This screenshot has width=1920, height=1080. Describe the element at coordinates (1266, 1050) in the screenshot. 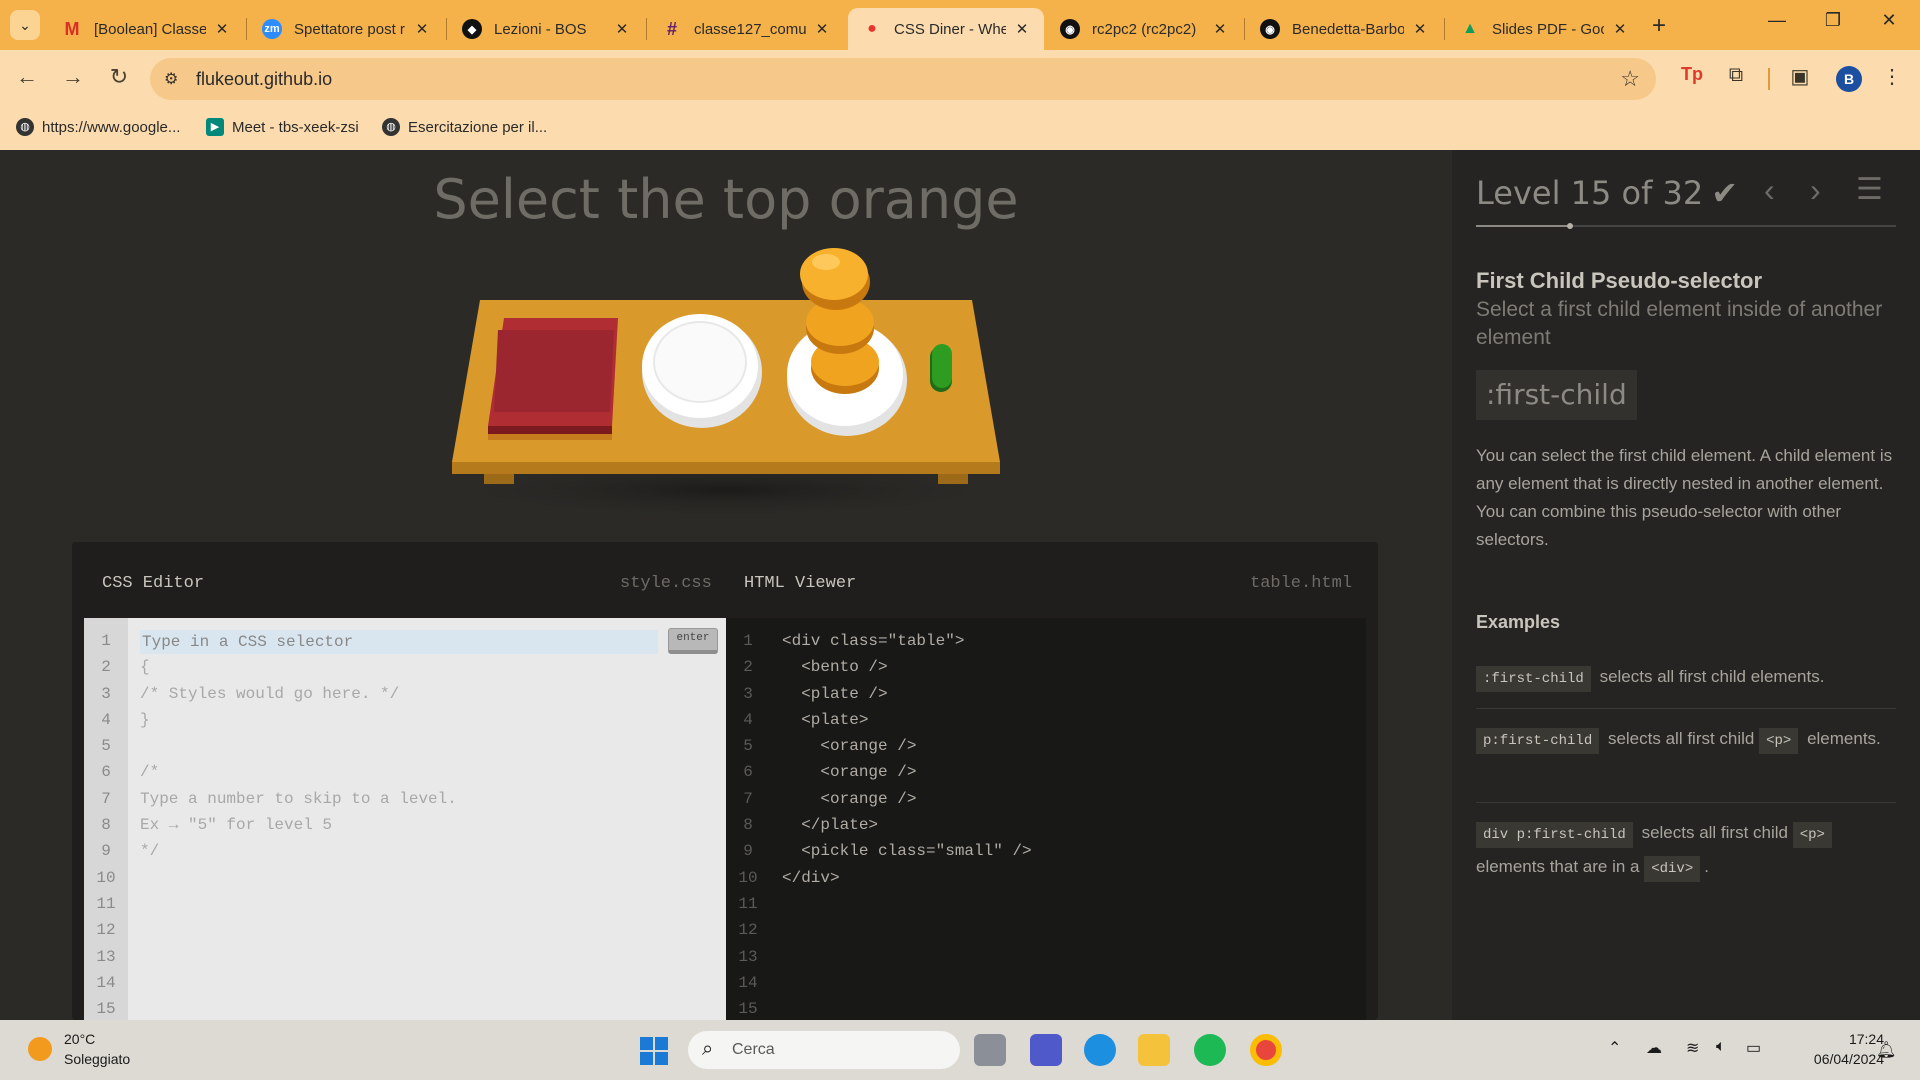

I see `chrome-icon` at that location.